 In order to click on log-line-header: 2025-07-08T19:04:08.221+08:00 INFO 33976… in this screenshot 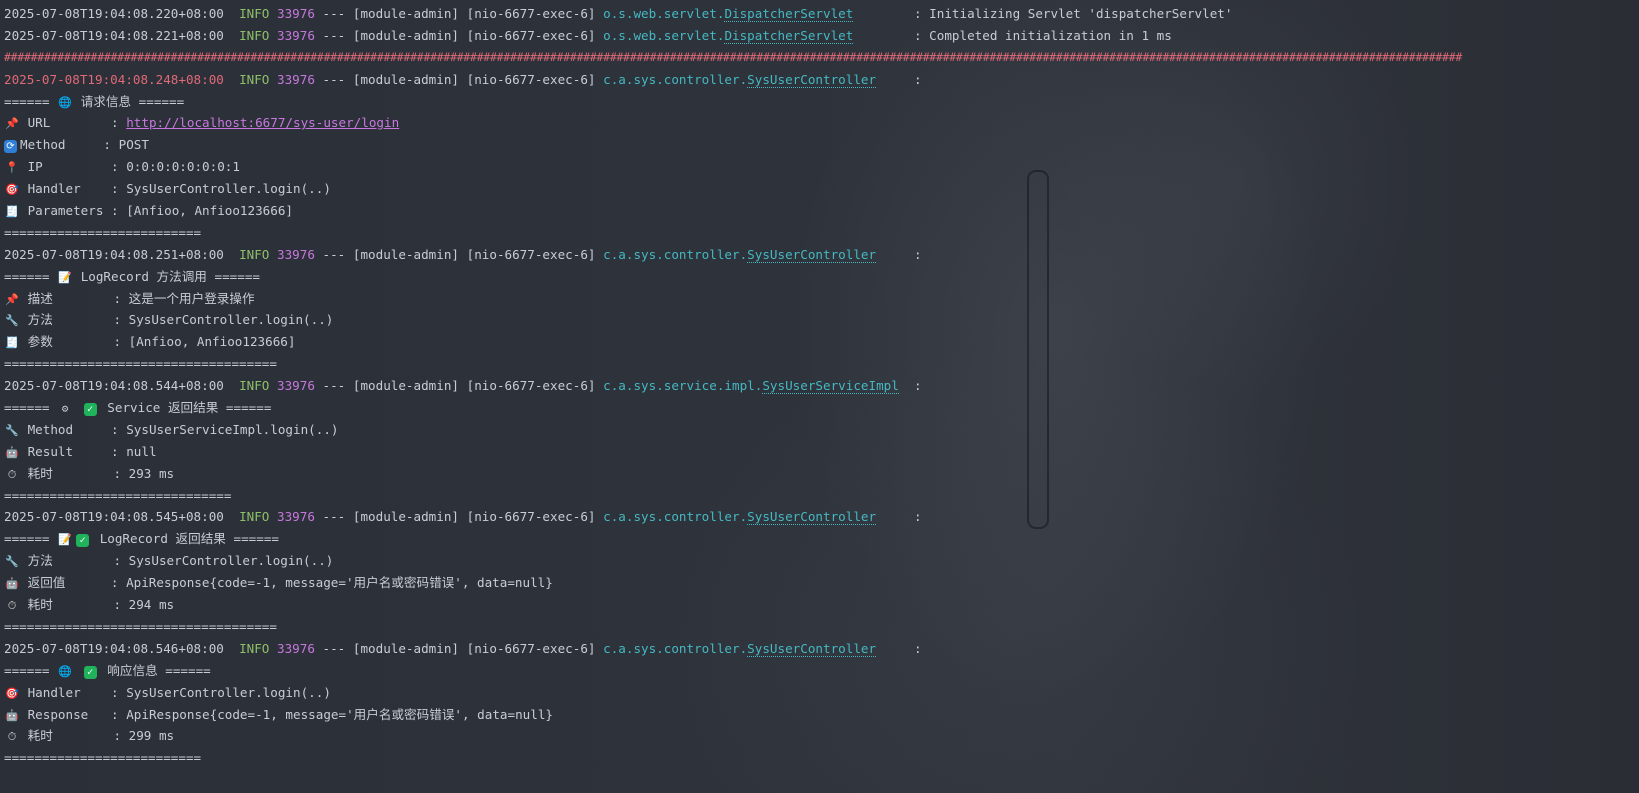, I will do `click(588, 35)`.